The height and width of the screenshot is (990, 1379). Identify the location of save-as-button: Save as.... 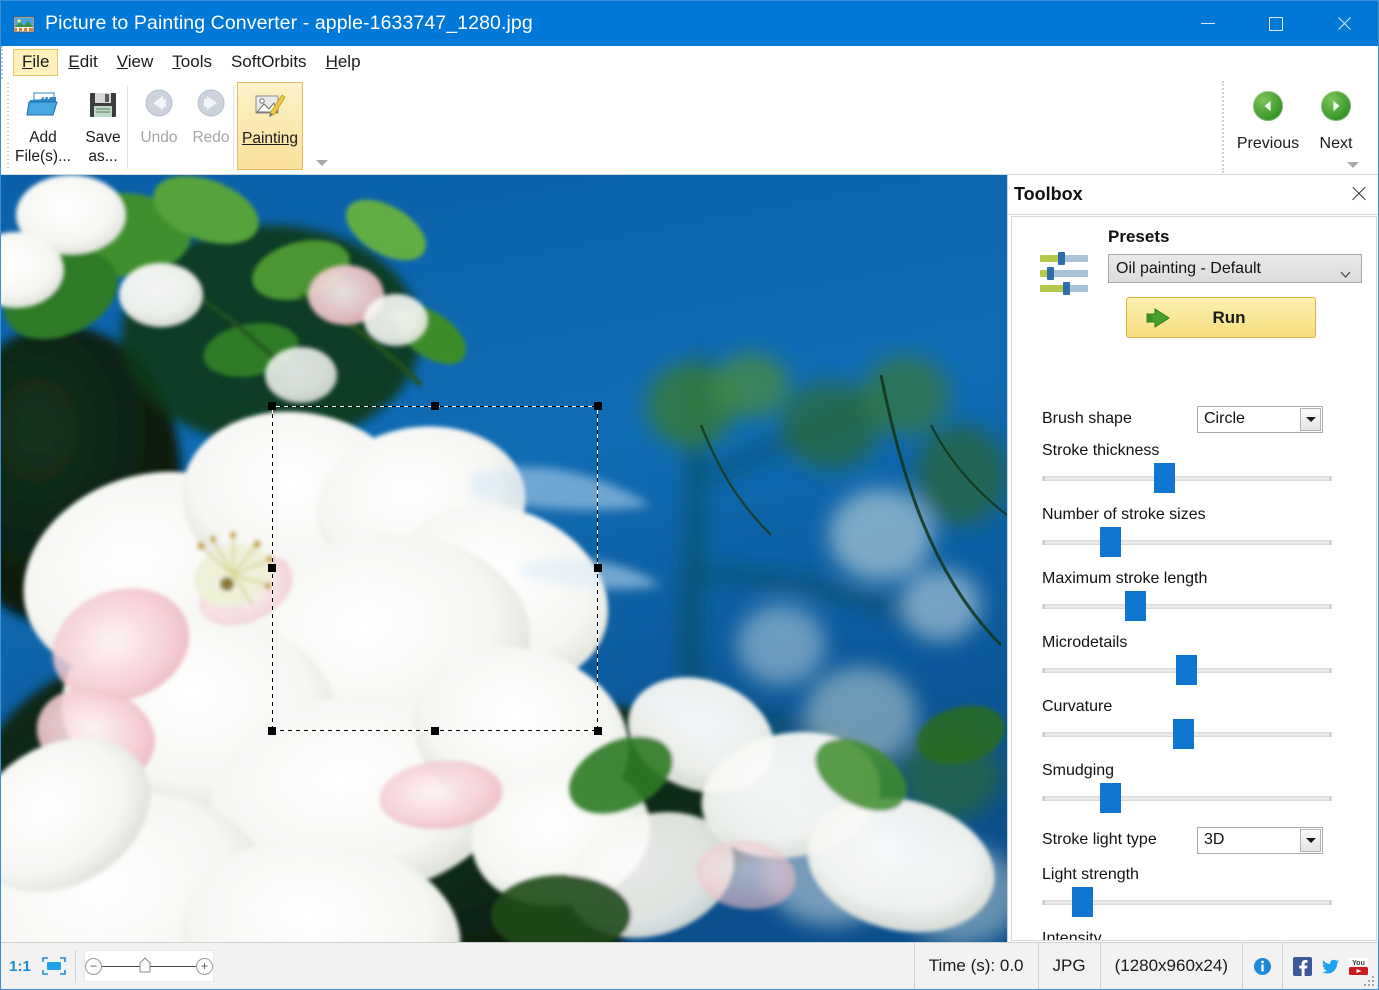
(103, 126).